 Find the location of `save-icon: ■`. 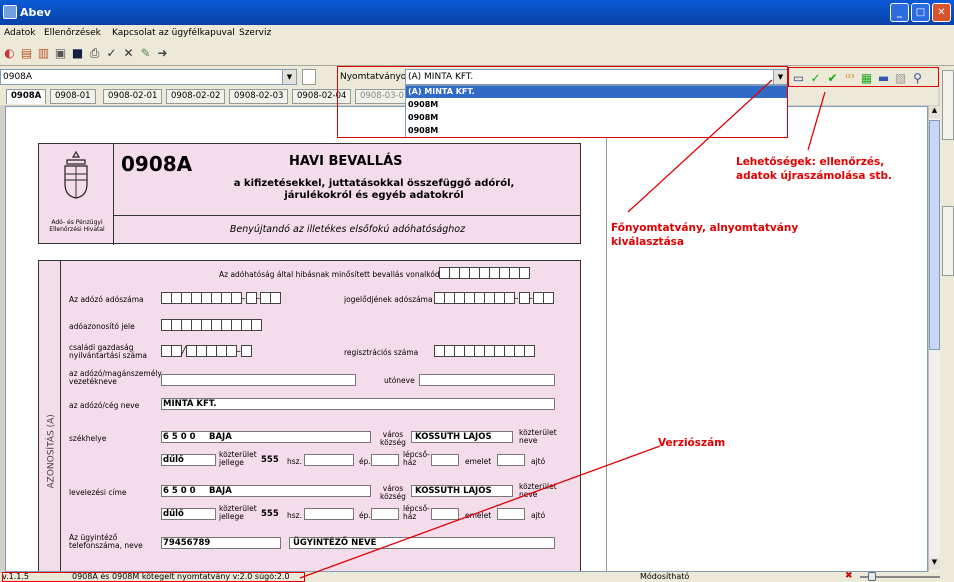

save-icon: ■ is located at coordinates (77, 53).